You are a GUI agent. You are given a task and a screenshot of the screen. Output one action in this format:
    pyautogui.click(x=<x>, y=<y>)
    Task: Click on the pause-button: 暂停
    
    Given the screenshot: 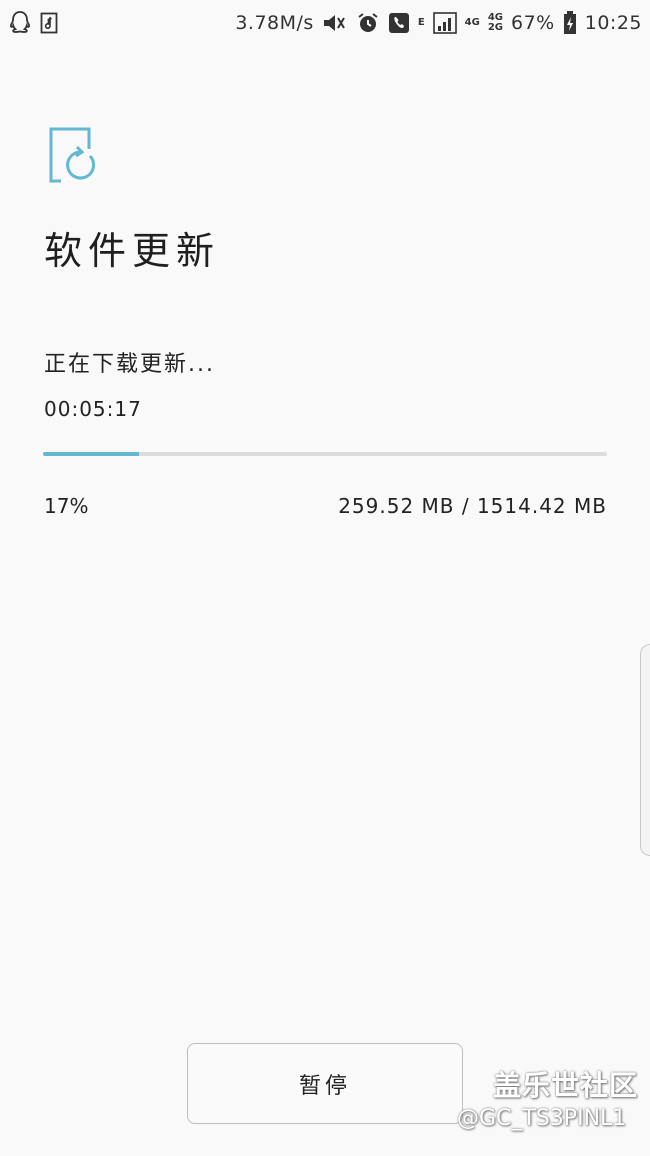 What is the action you would take?
    pyautogui.click(x=325, y=1083)
    